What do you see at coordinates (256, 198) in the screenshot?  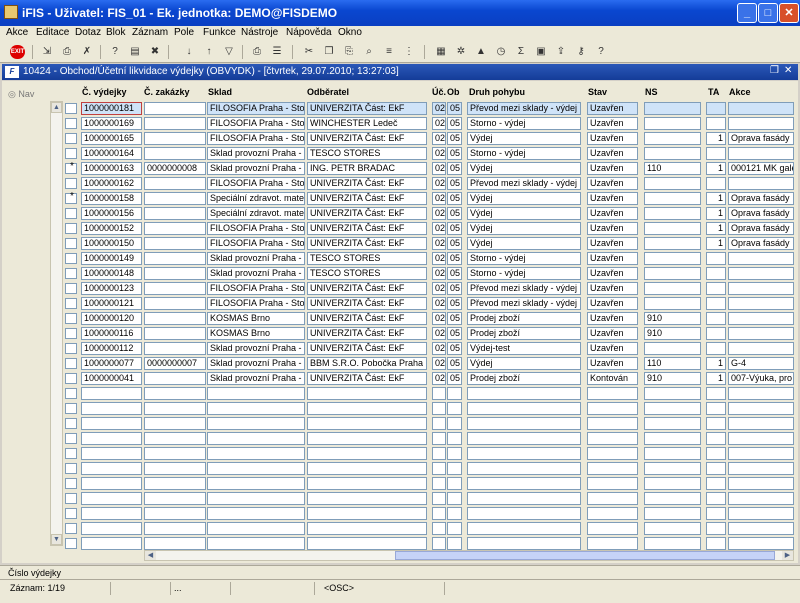 I see `cell-sklad: Speciální zdravot. mate` at bounding box center [256, 198].